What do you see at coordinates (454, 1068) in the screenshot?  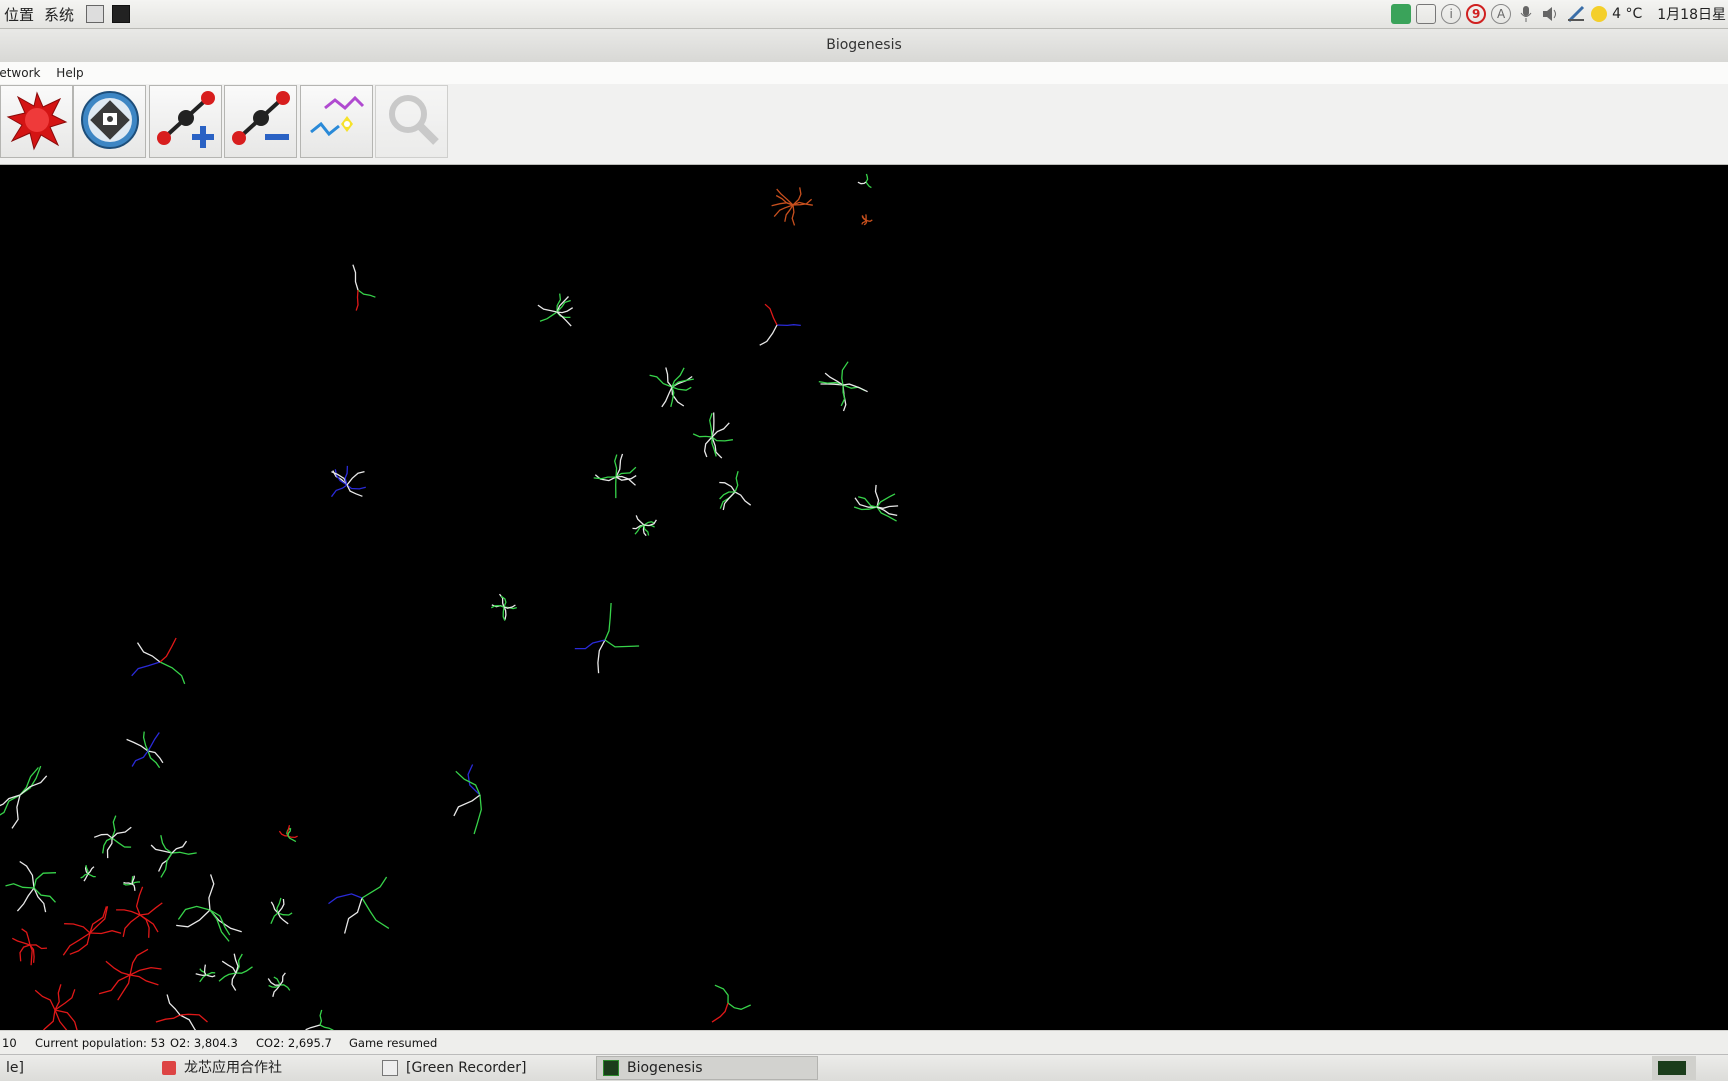 I see `taskbar-item-green-recorder: [Green Recorder]` at bounding box center [454, 1068].